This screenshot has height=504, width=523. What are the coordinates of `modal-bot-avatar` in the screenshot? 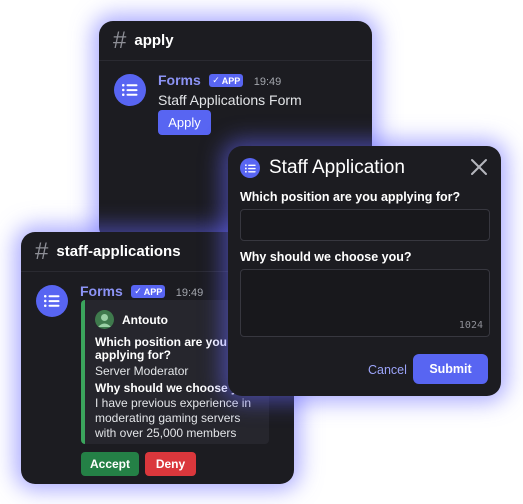 It's located at (250, 168).